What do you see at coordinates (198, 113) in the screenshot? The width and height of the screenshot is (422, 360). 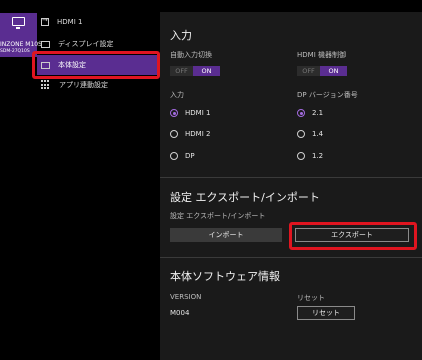 I see `radio-label: HDMI 1` at bounding box center [198, 113].